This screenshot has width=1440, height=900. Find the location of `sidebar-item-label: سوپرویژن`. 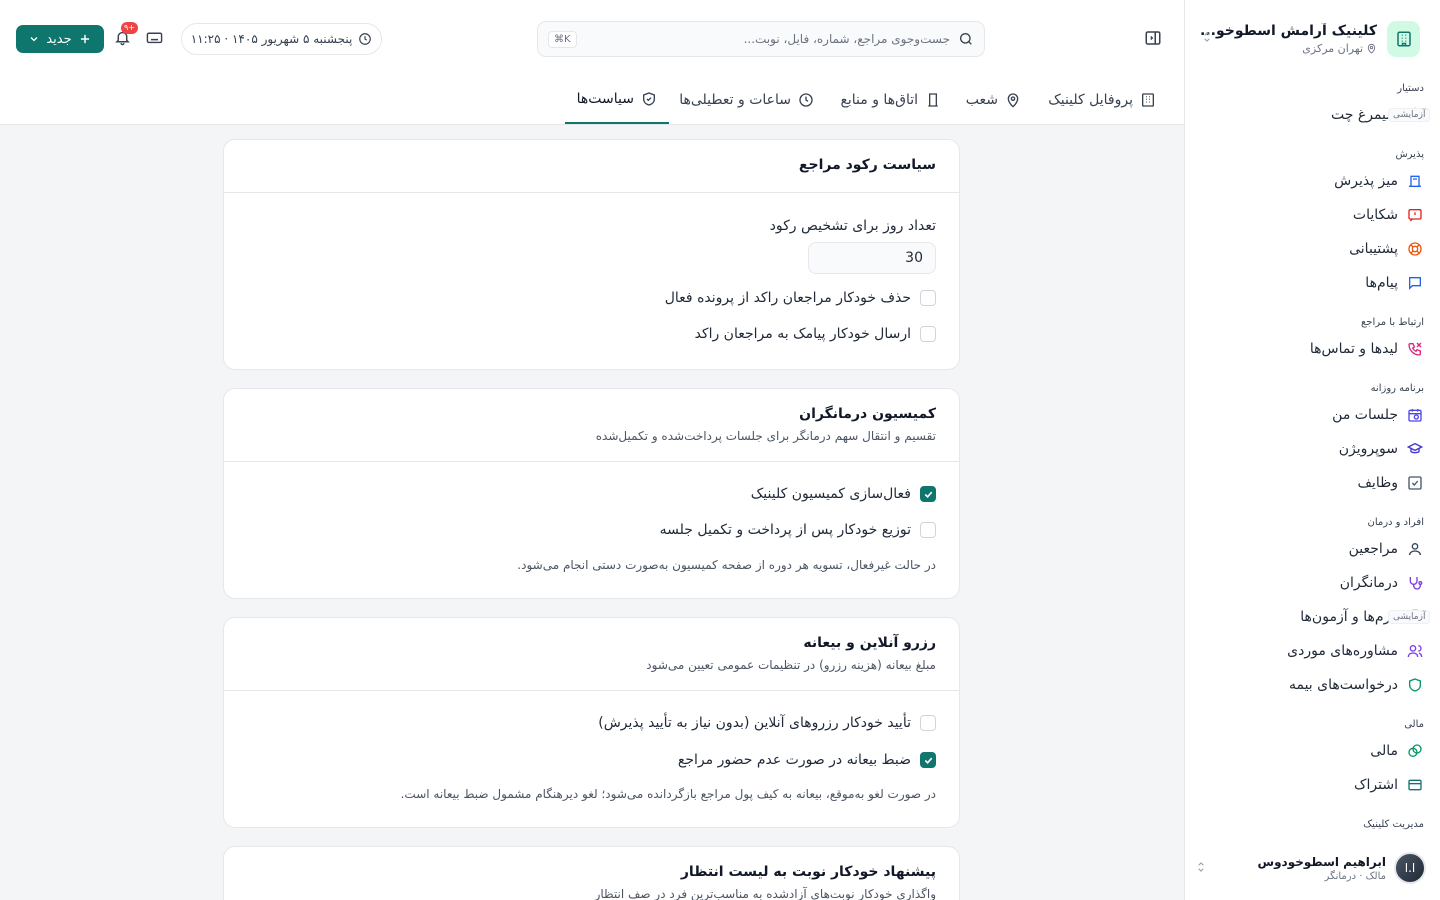

sidebar-item-label: سوپرویژن is located at coordinates (1368, 449).